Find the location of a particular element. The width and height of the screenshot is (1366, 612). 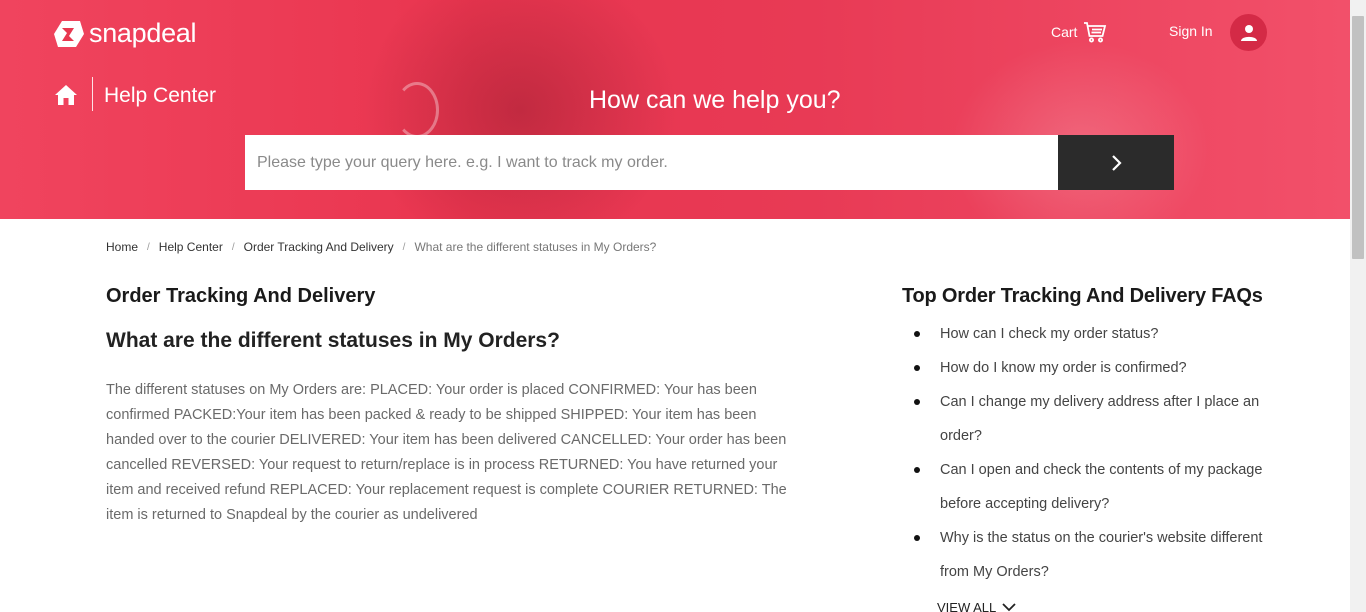

user-avatar-button is located at coordinates (1248, 32).